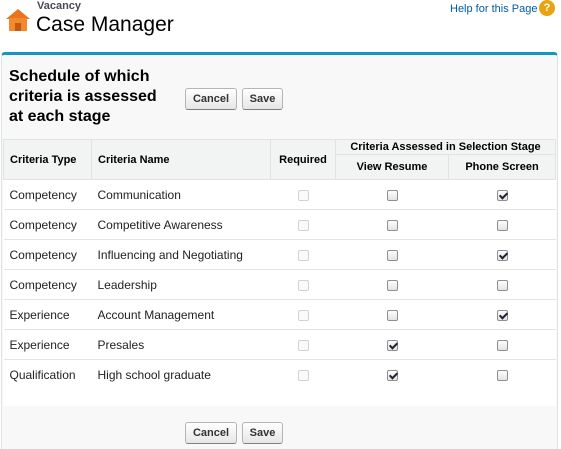 Image resolution: width=561 pixels, height=449 pixels. What do you see at coordinates (181, 224) in the screenshot?
I see `criteria-name-cell: Competitive Awareness` at bounding box center [181, 224].